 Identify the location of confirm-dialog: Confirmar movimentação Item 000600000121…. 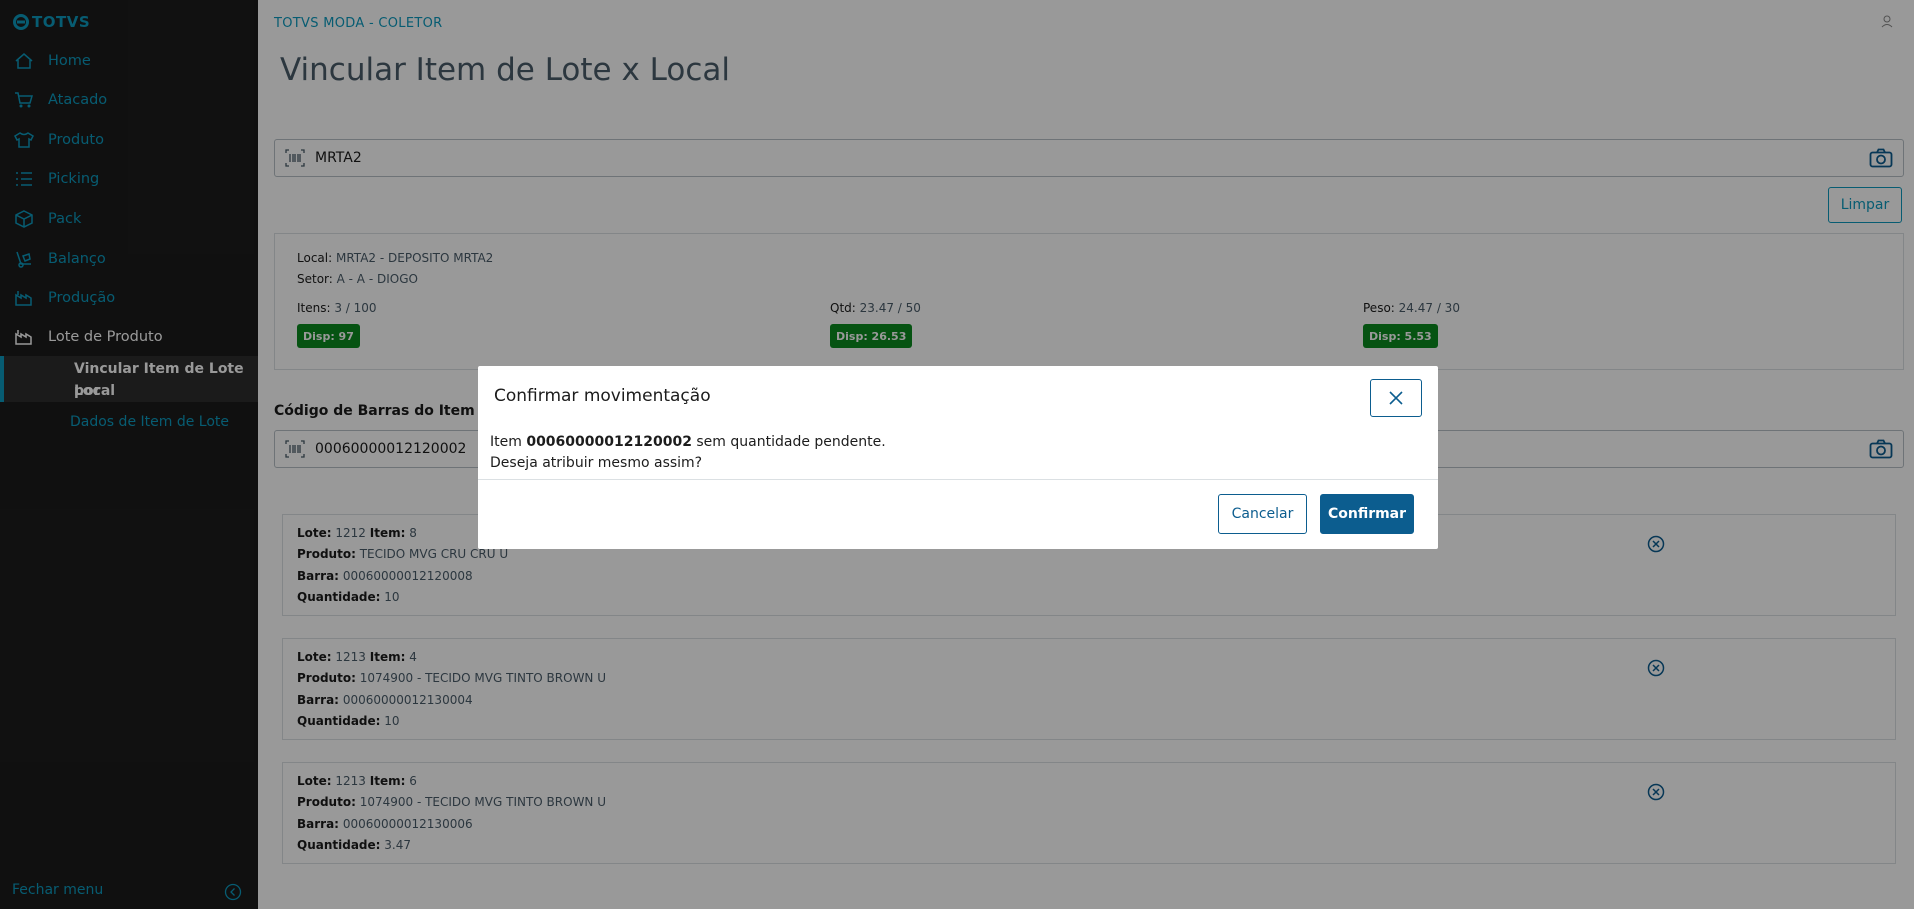
(958, 457).